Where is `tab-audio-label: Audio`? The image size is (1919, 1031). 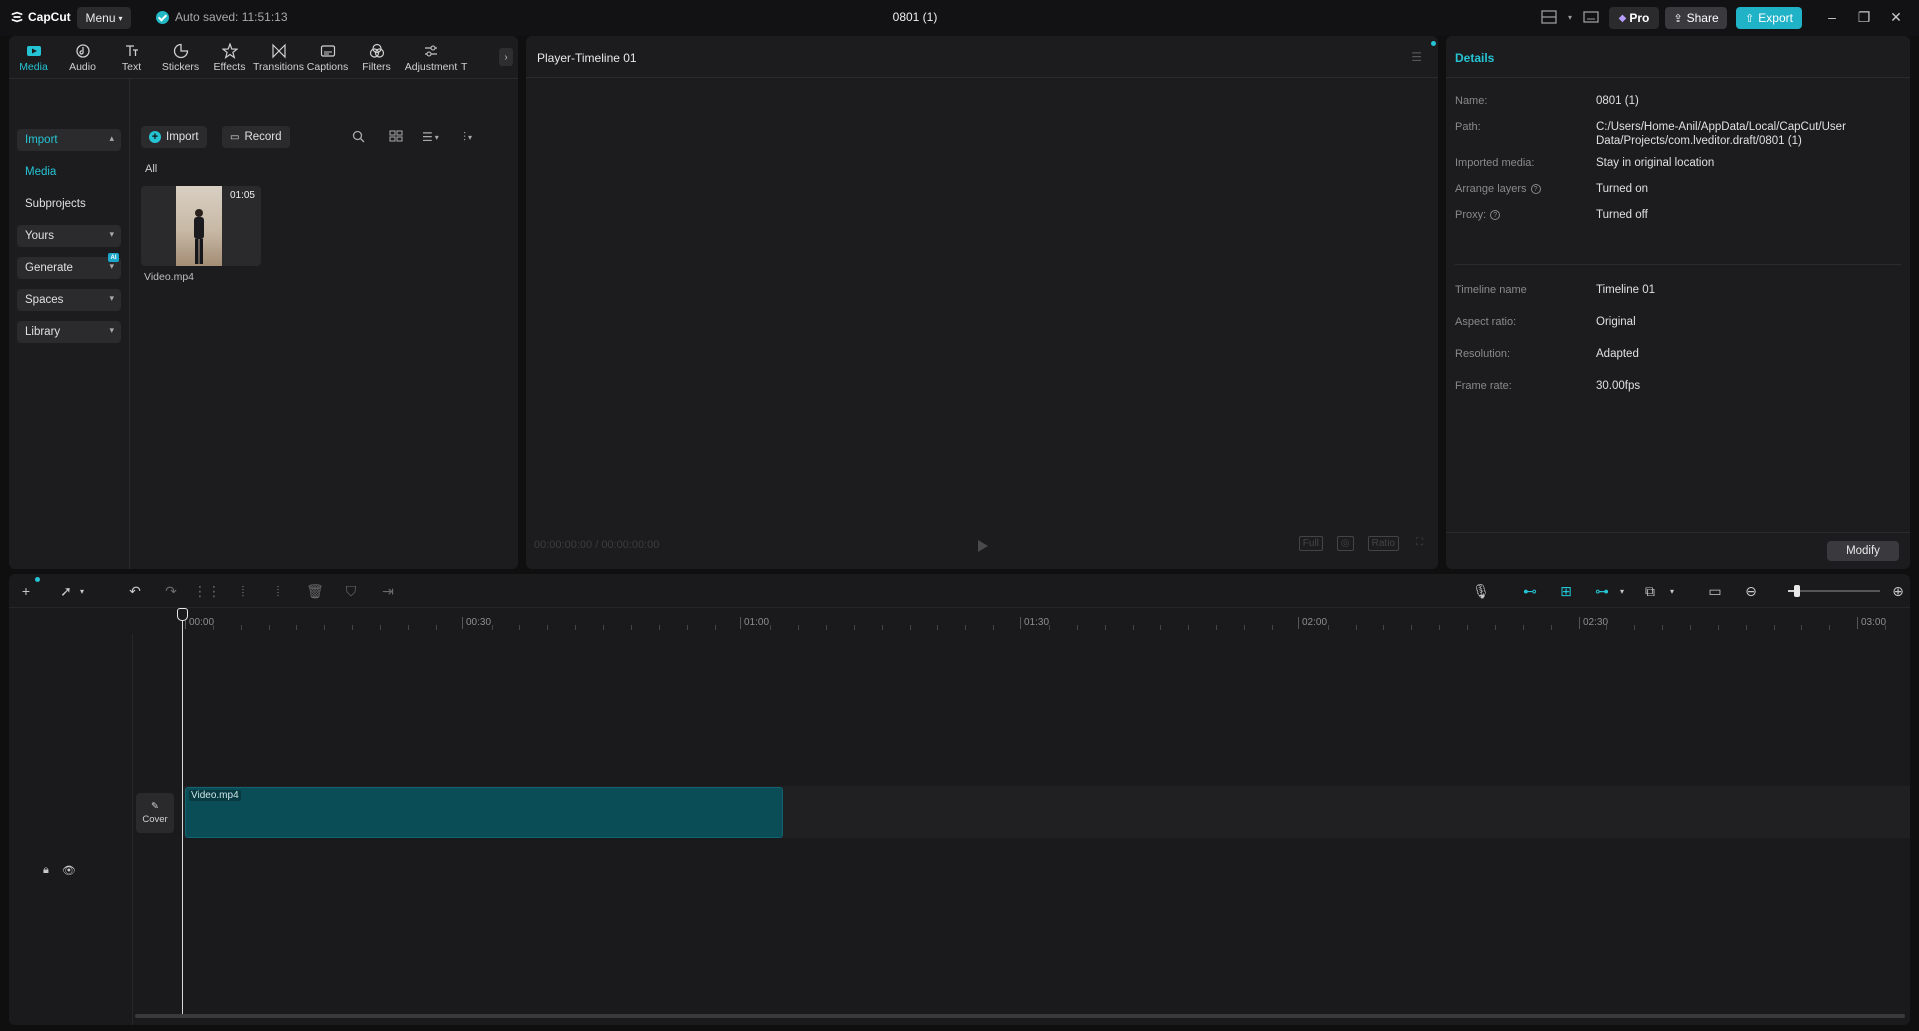 tab-audio-label: Audio is located at coordinates (82, 66).